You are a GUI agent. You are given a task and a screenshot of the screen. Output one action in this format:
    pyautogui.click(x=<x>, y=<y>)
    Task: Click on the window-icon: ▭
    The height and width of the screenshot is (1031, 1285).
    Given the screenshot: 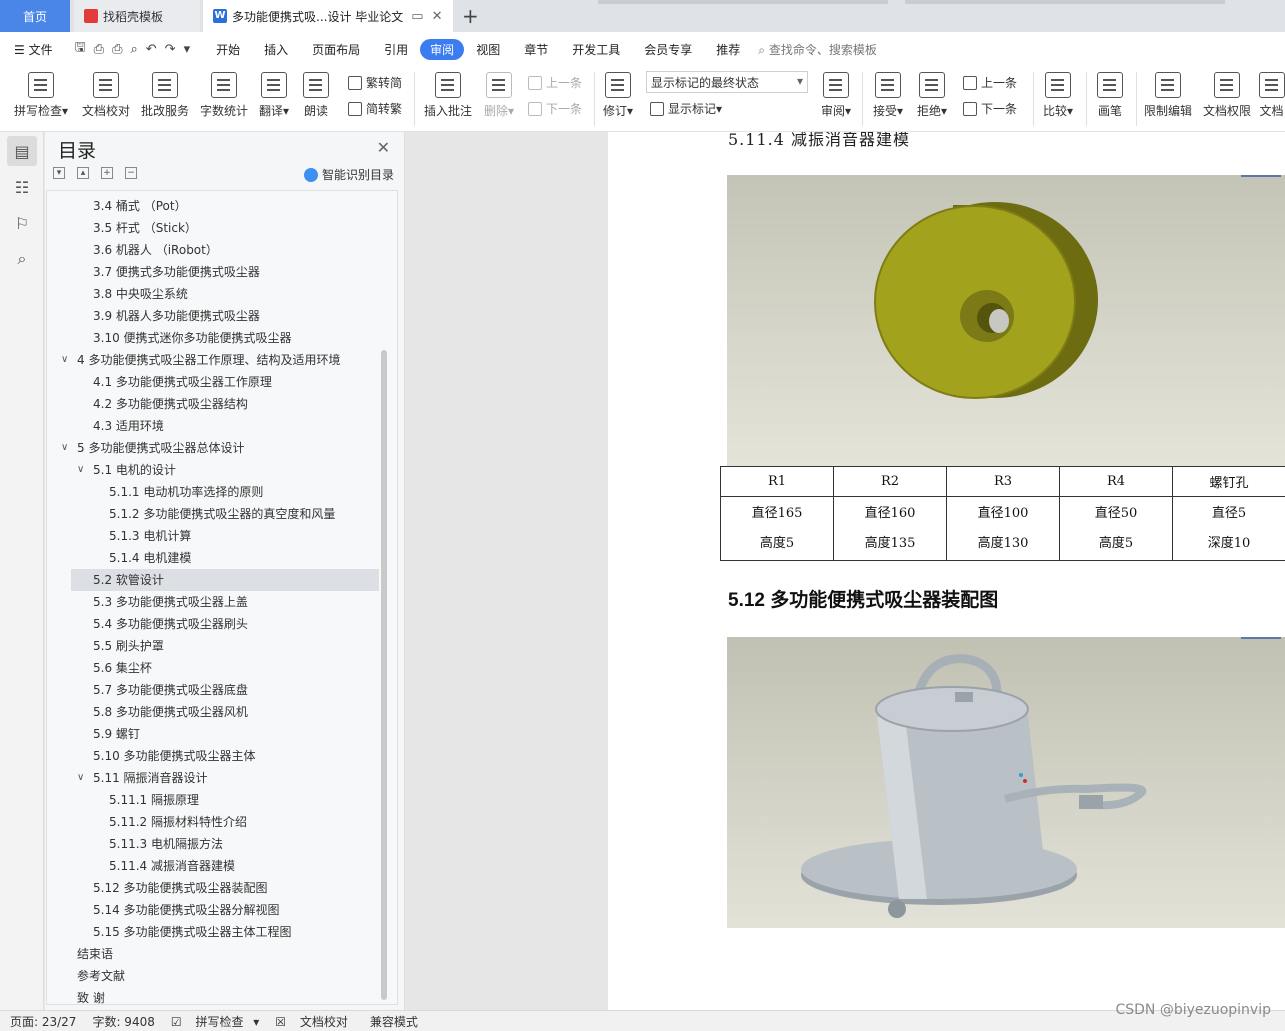 What is the action you would take?
    pyautogui.click(x=417, y=16)
    